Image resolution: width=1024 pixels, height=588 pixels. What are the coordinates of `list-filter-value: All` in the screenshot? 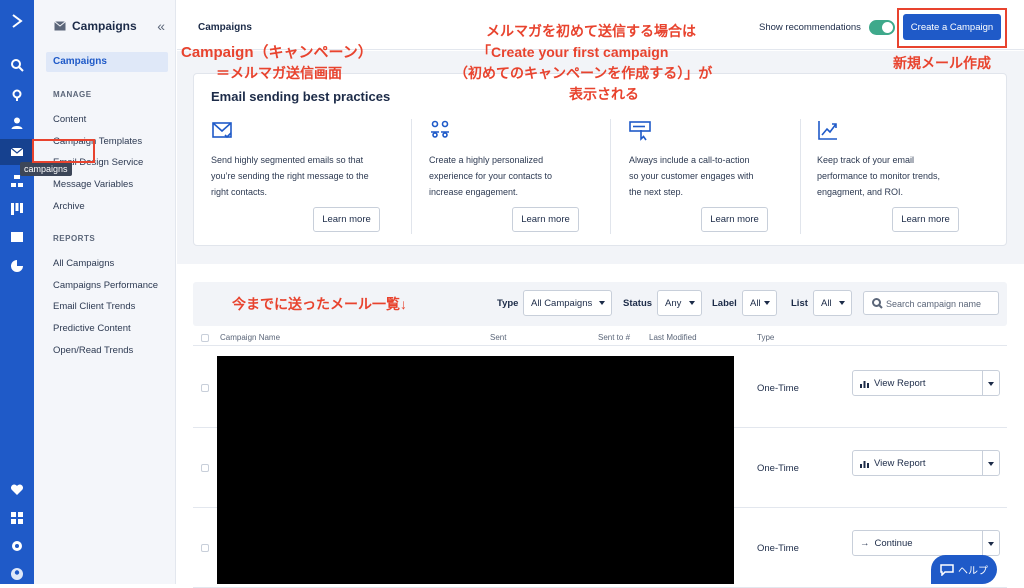 It's located at (826, 303).